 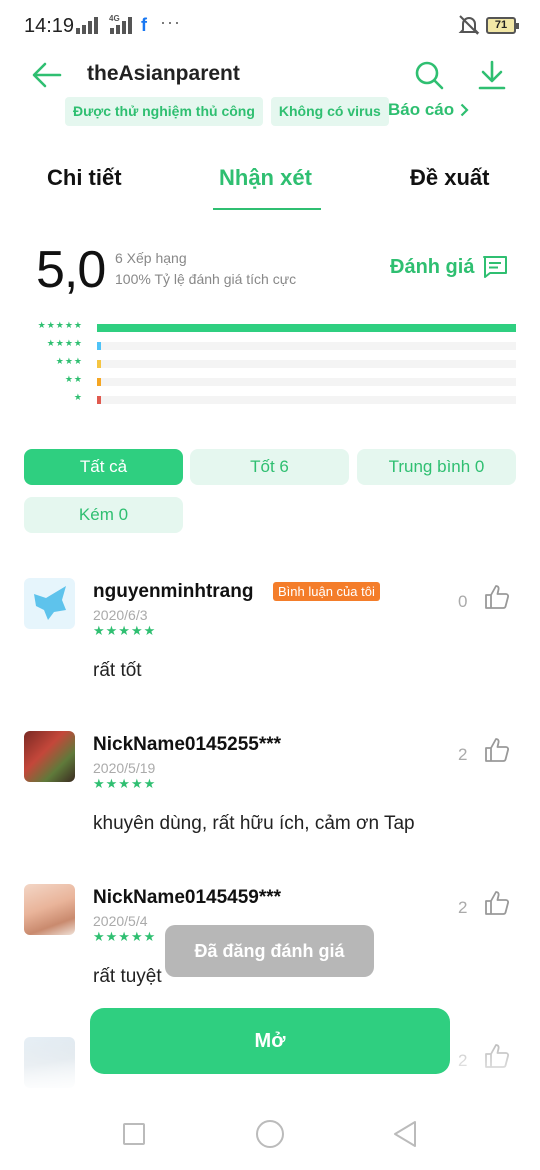 What do you see at coordinates (124, 768) in the screenshot?
I see `review-date: 2020/5/19` at bounding box center [124, 768].